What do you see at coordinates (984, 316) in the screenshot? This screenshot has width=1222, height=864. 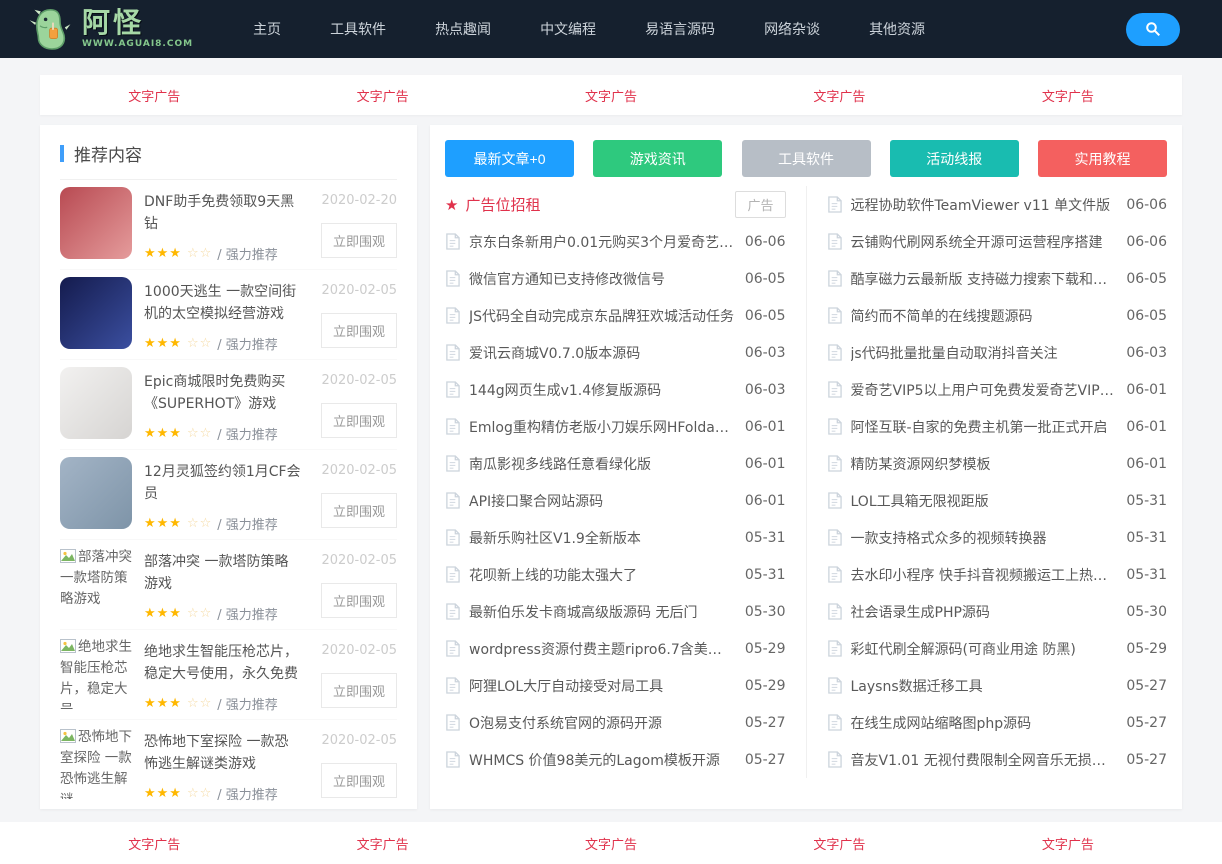 I see `article-link: 简约而不简单的在线搜题源码` at bounding box center [984, 316].